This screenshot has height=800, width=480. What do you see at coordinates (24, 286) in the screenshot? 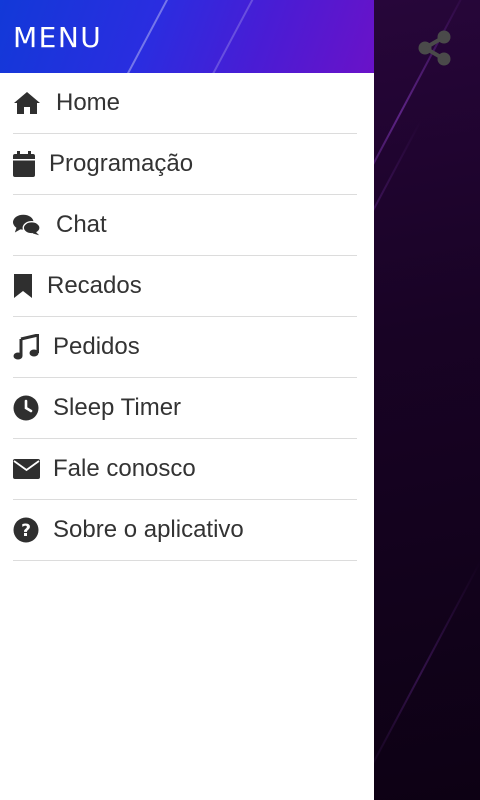
I see `bookmark-icon` at bounding box center [24, 286].